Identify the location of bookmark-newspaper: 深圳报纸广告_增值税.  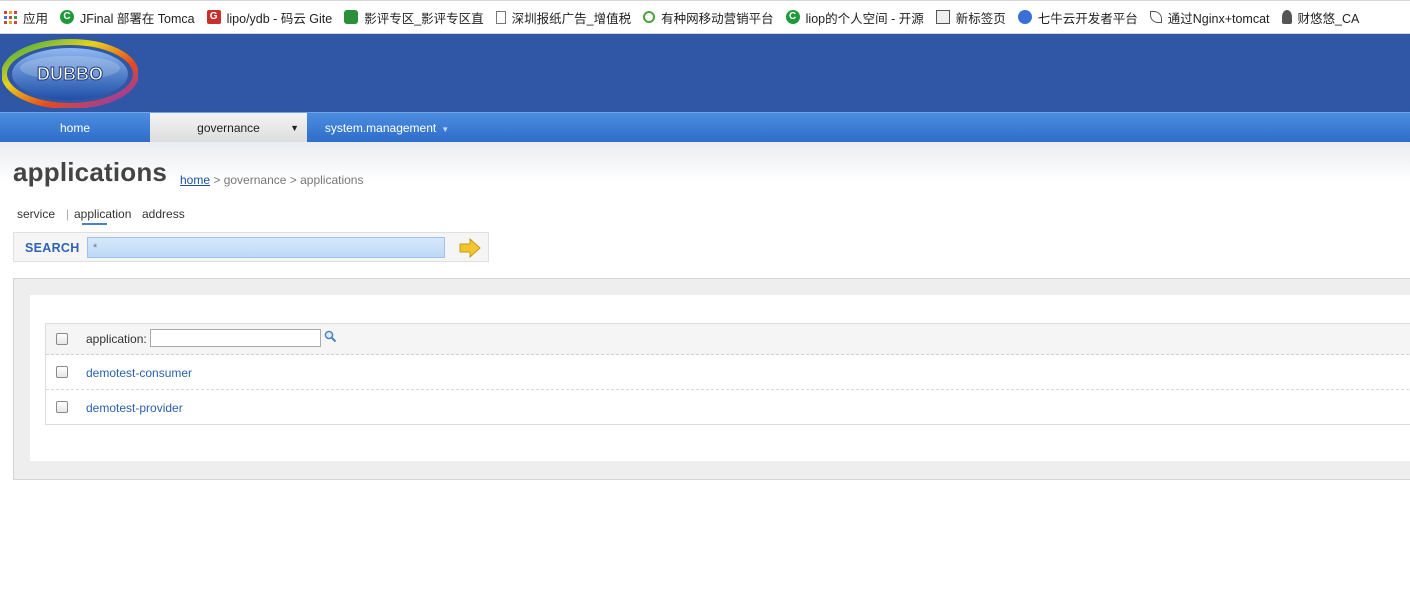
(563, 17).